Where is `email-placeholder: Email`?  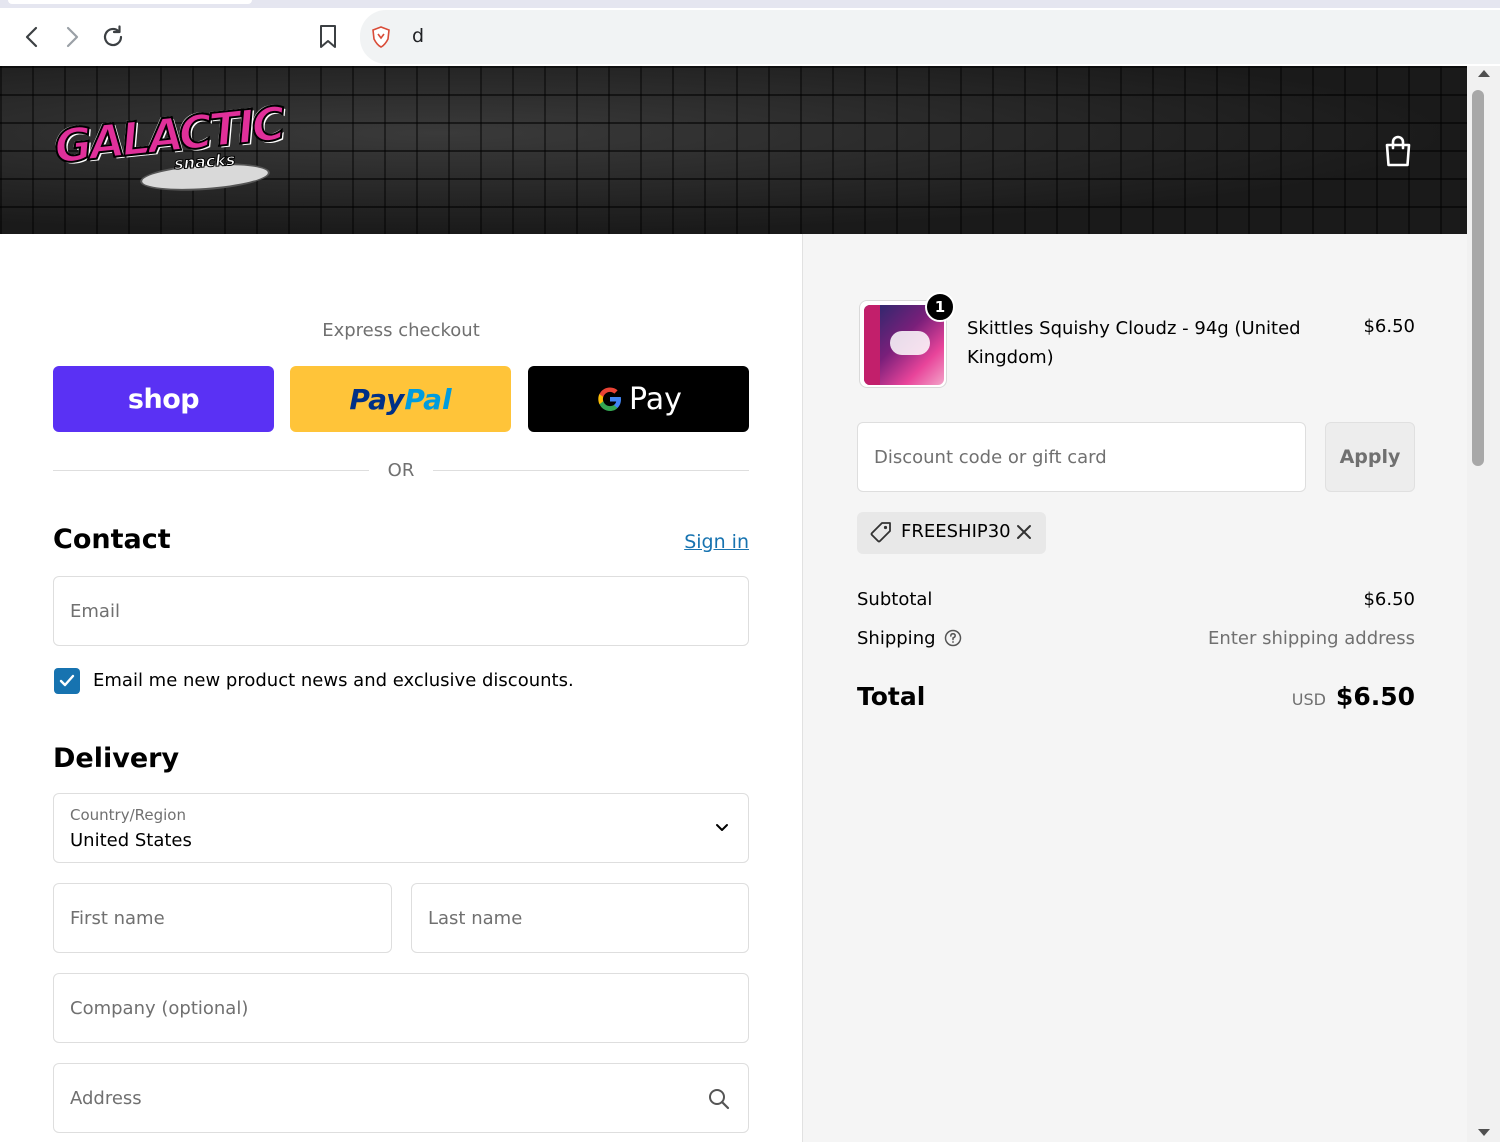
email-placeholder: Email is located at coordinates (95, 611).